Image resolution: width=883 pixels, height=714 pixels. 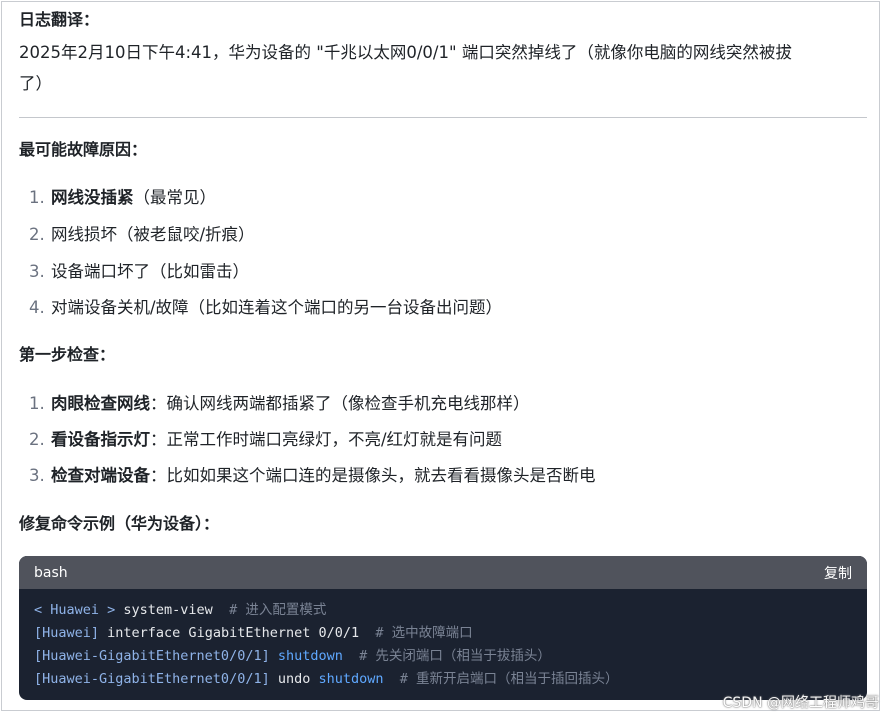 I want to click on steps-heading: 第一步检查：, so click(x=67, y=354).